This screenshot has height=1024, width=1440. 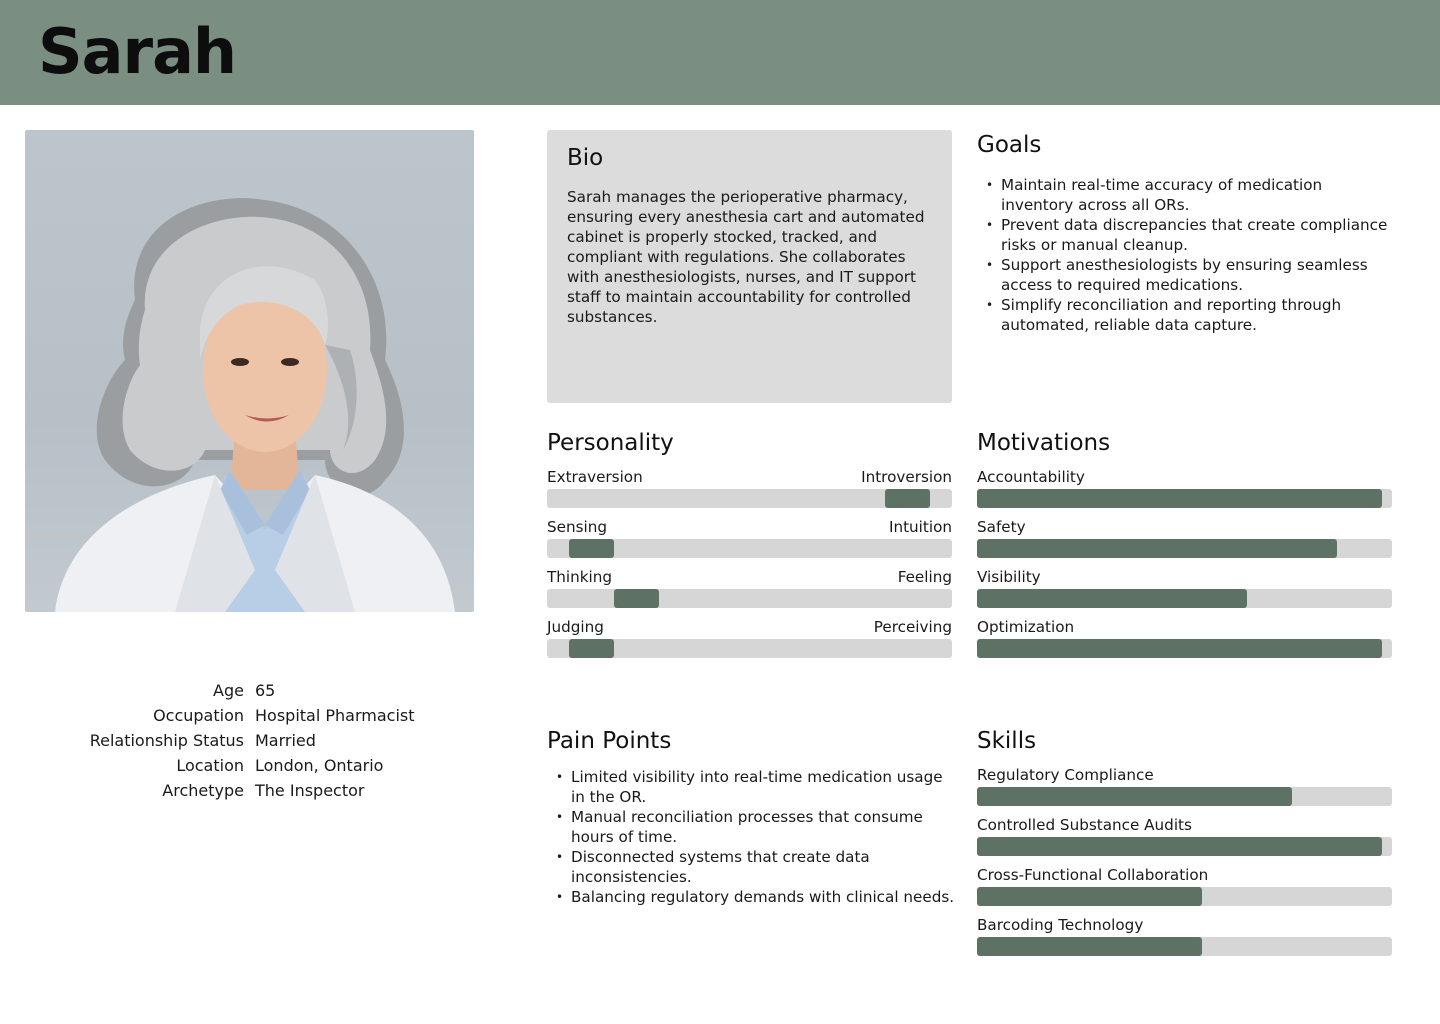 What do you see at coordinates (198, 715) in the screenshot?
I see `demographic-label: Occupation` at bounding box center [198, 715].